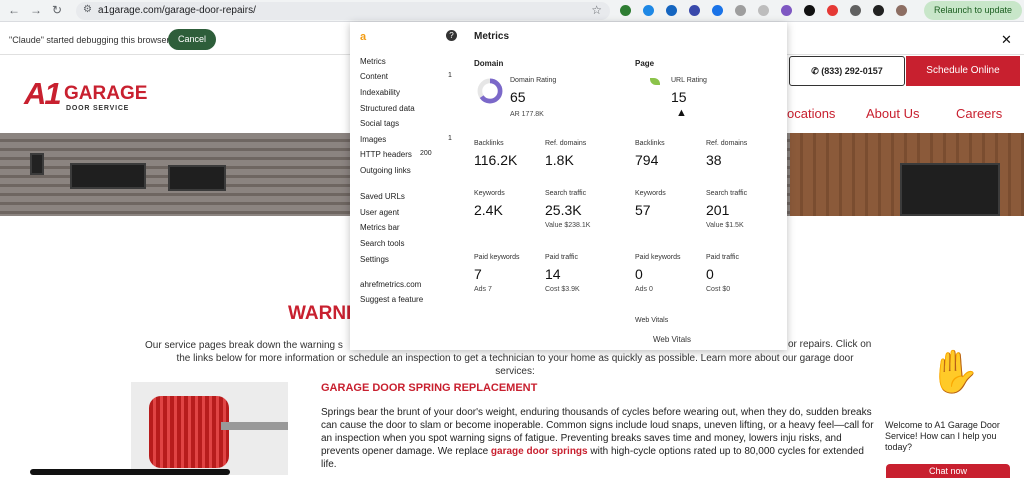  I want to click on page-paid-traffic-value: 0, so click(710, 274).